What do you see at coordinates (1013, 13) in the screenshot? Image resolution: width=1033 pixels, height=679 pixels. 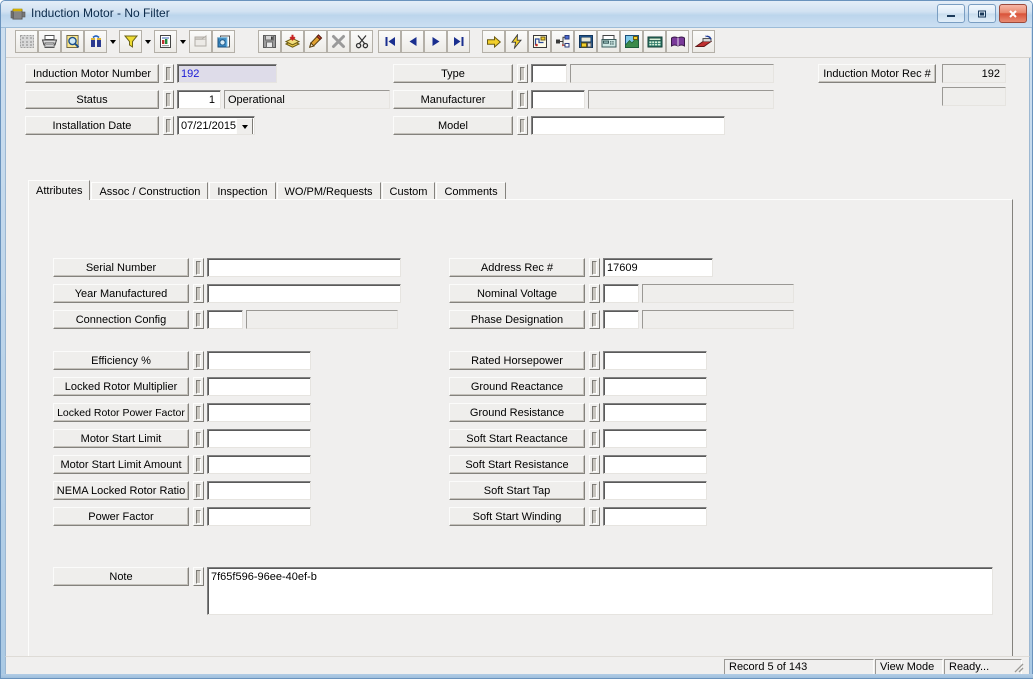 I see `close-button` at bounding box center [1013, 13].